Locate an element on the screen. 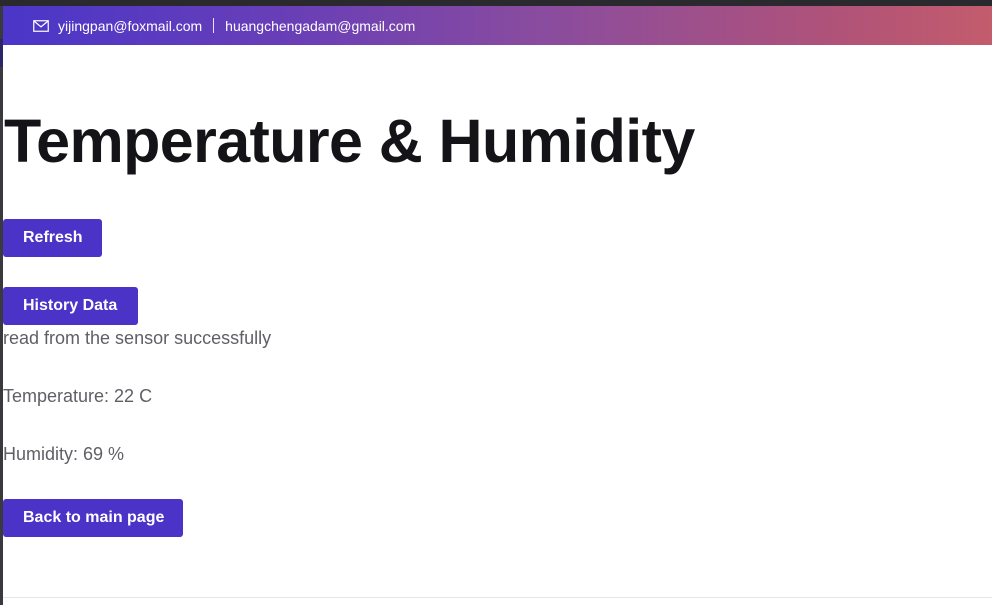  history-data-button: History Data is located at coordinates (70, 306).